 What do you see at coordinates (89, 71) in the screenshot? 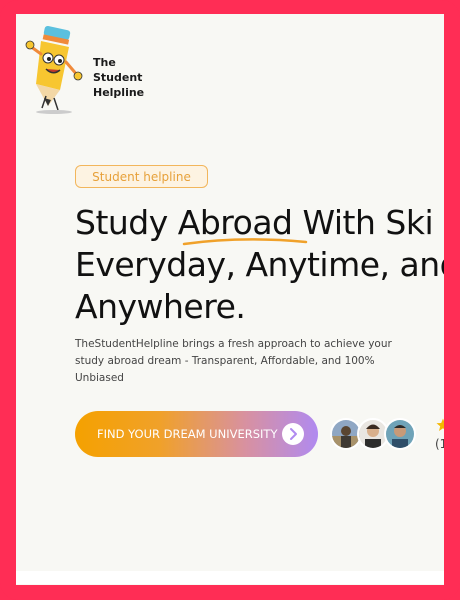
I see `brand-logo: The Student Helpline` at bounding box center [89, 71].